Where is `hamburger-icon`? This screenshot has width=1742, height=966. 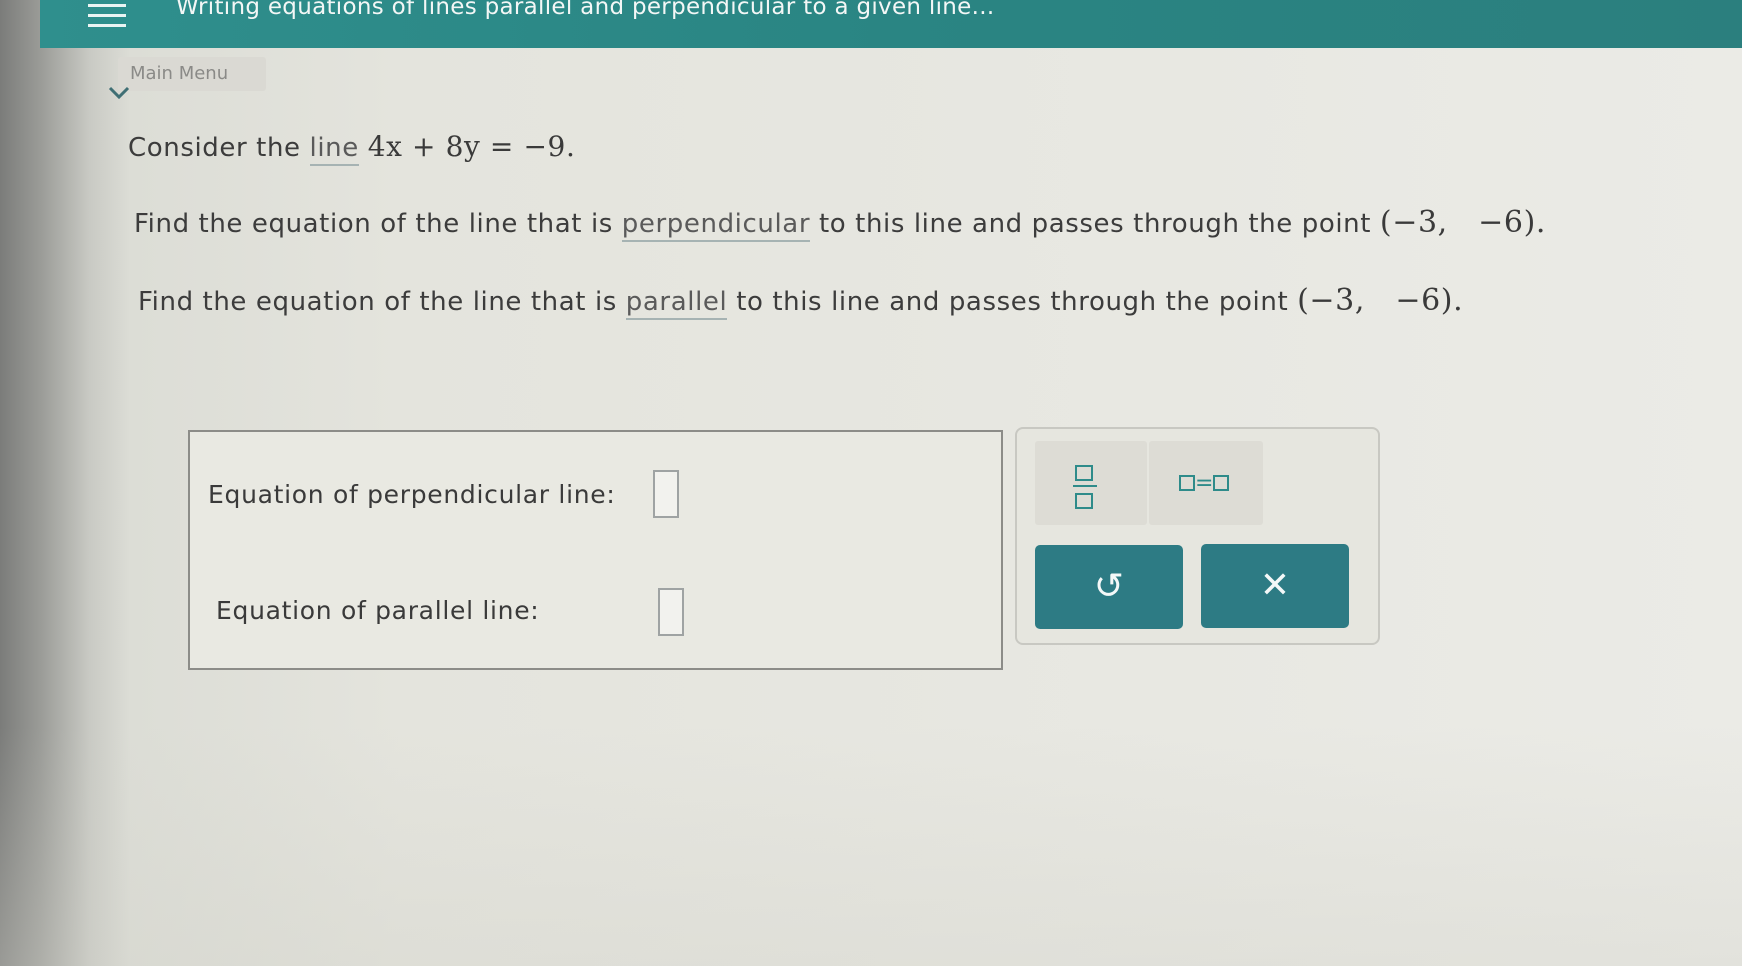 hamburger-icon is located at coordinates (108, 21).